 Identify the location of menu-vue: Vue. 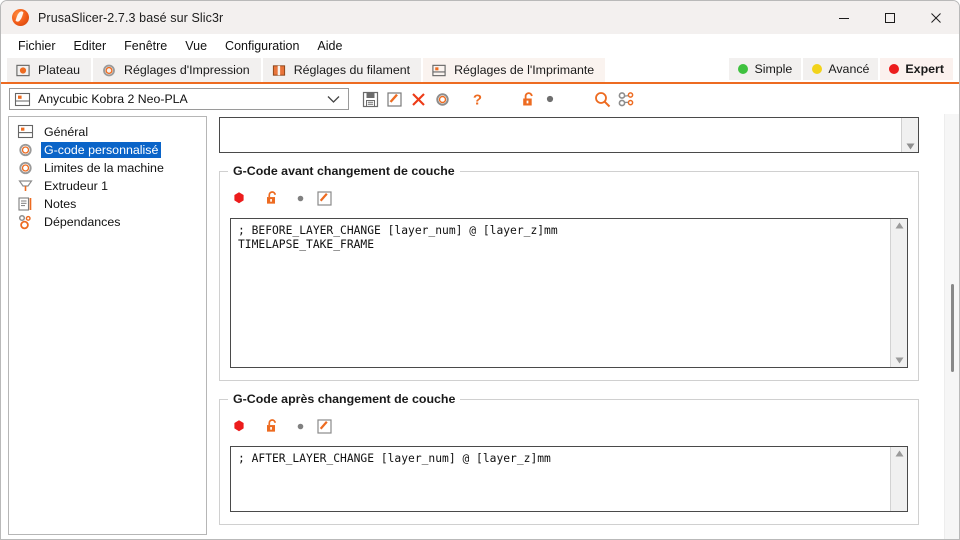
(196, 46).